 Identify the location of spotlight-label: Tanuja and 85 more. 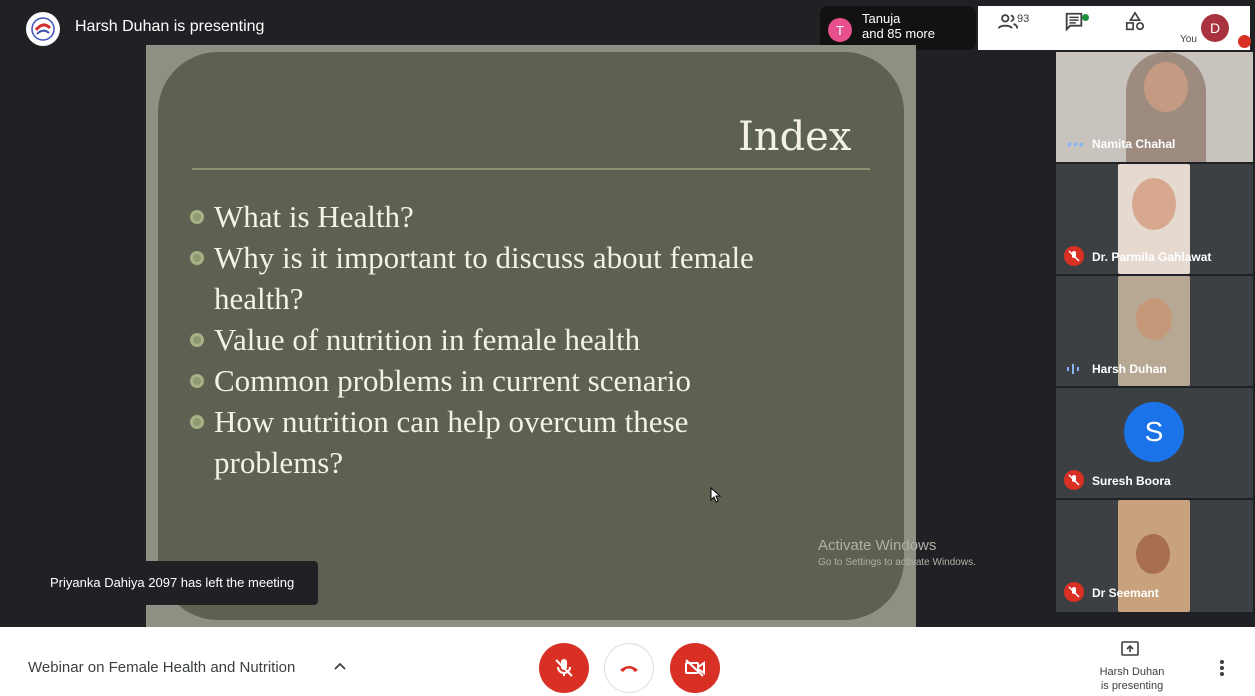
(898, 26).